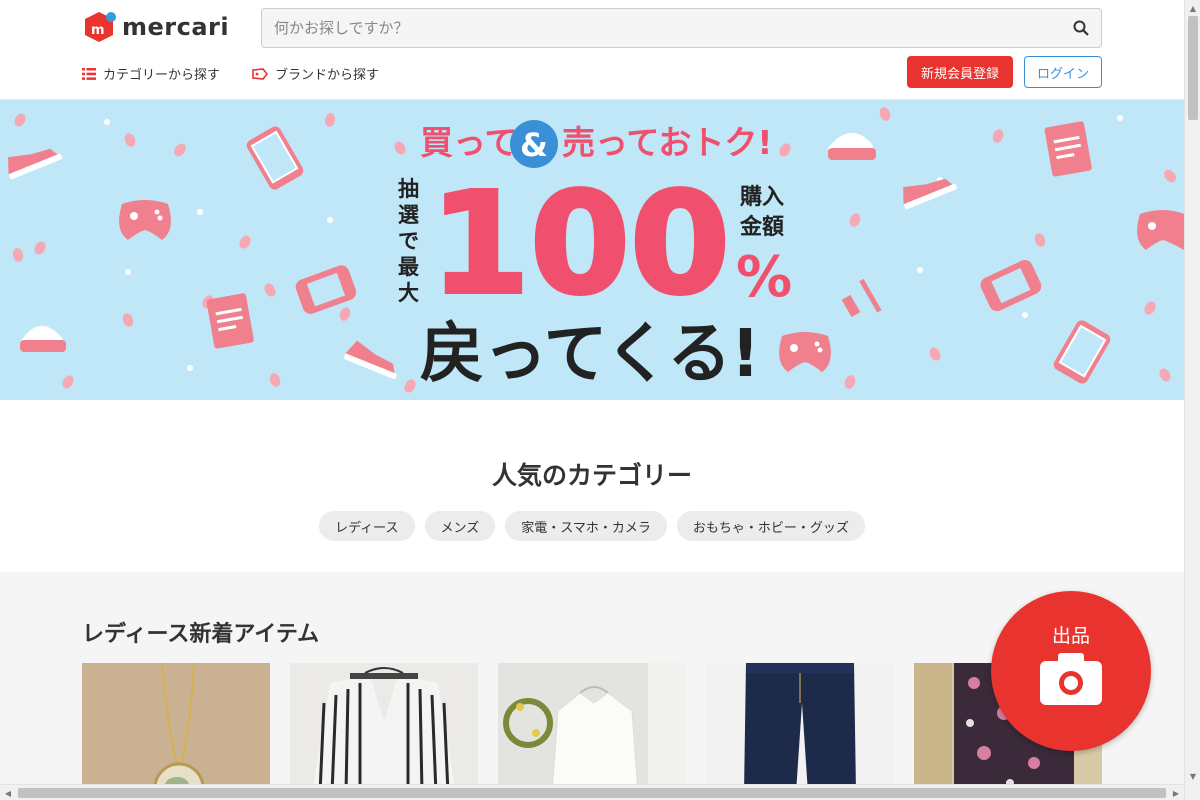 The height and width of the screenshot is (800, 1200). I want to click on cosmetics-illustration, so click(861, 298).